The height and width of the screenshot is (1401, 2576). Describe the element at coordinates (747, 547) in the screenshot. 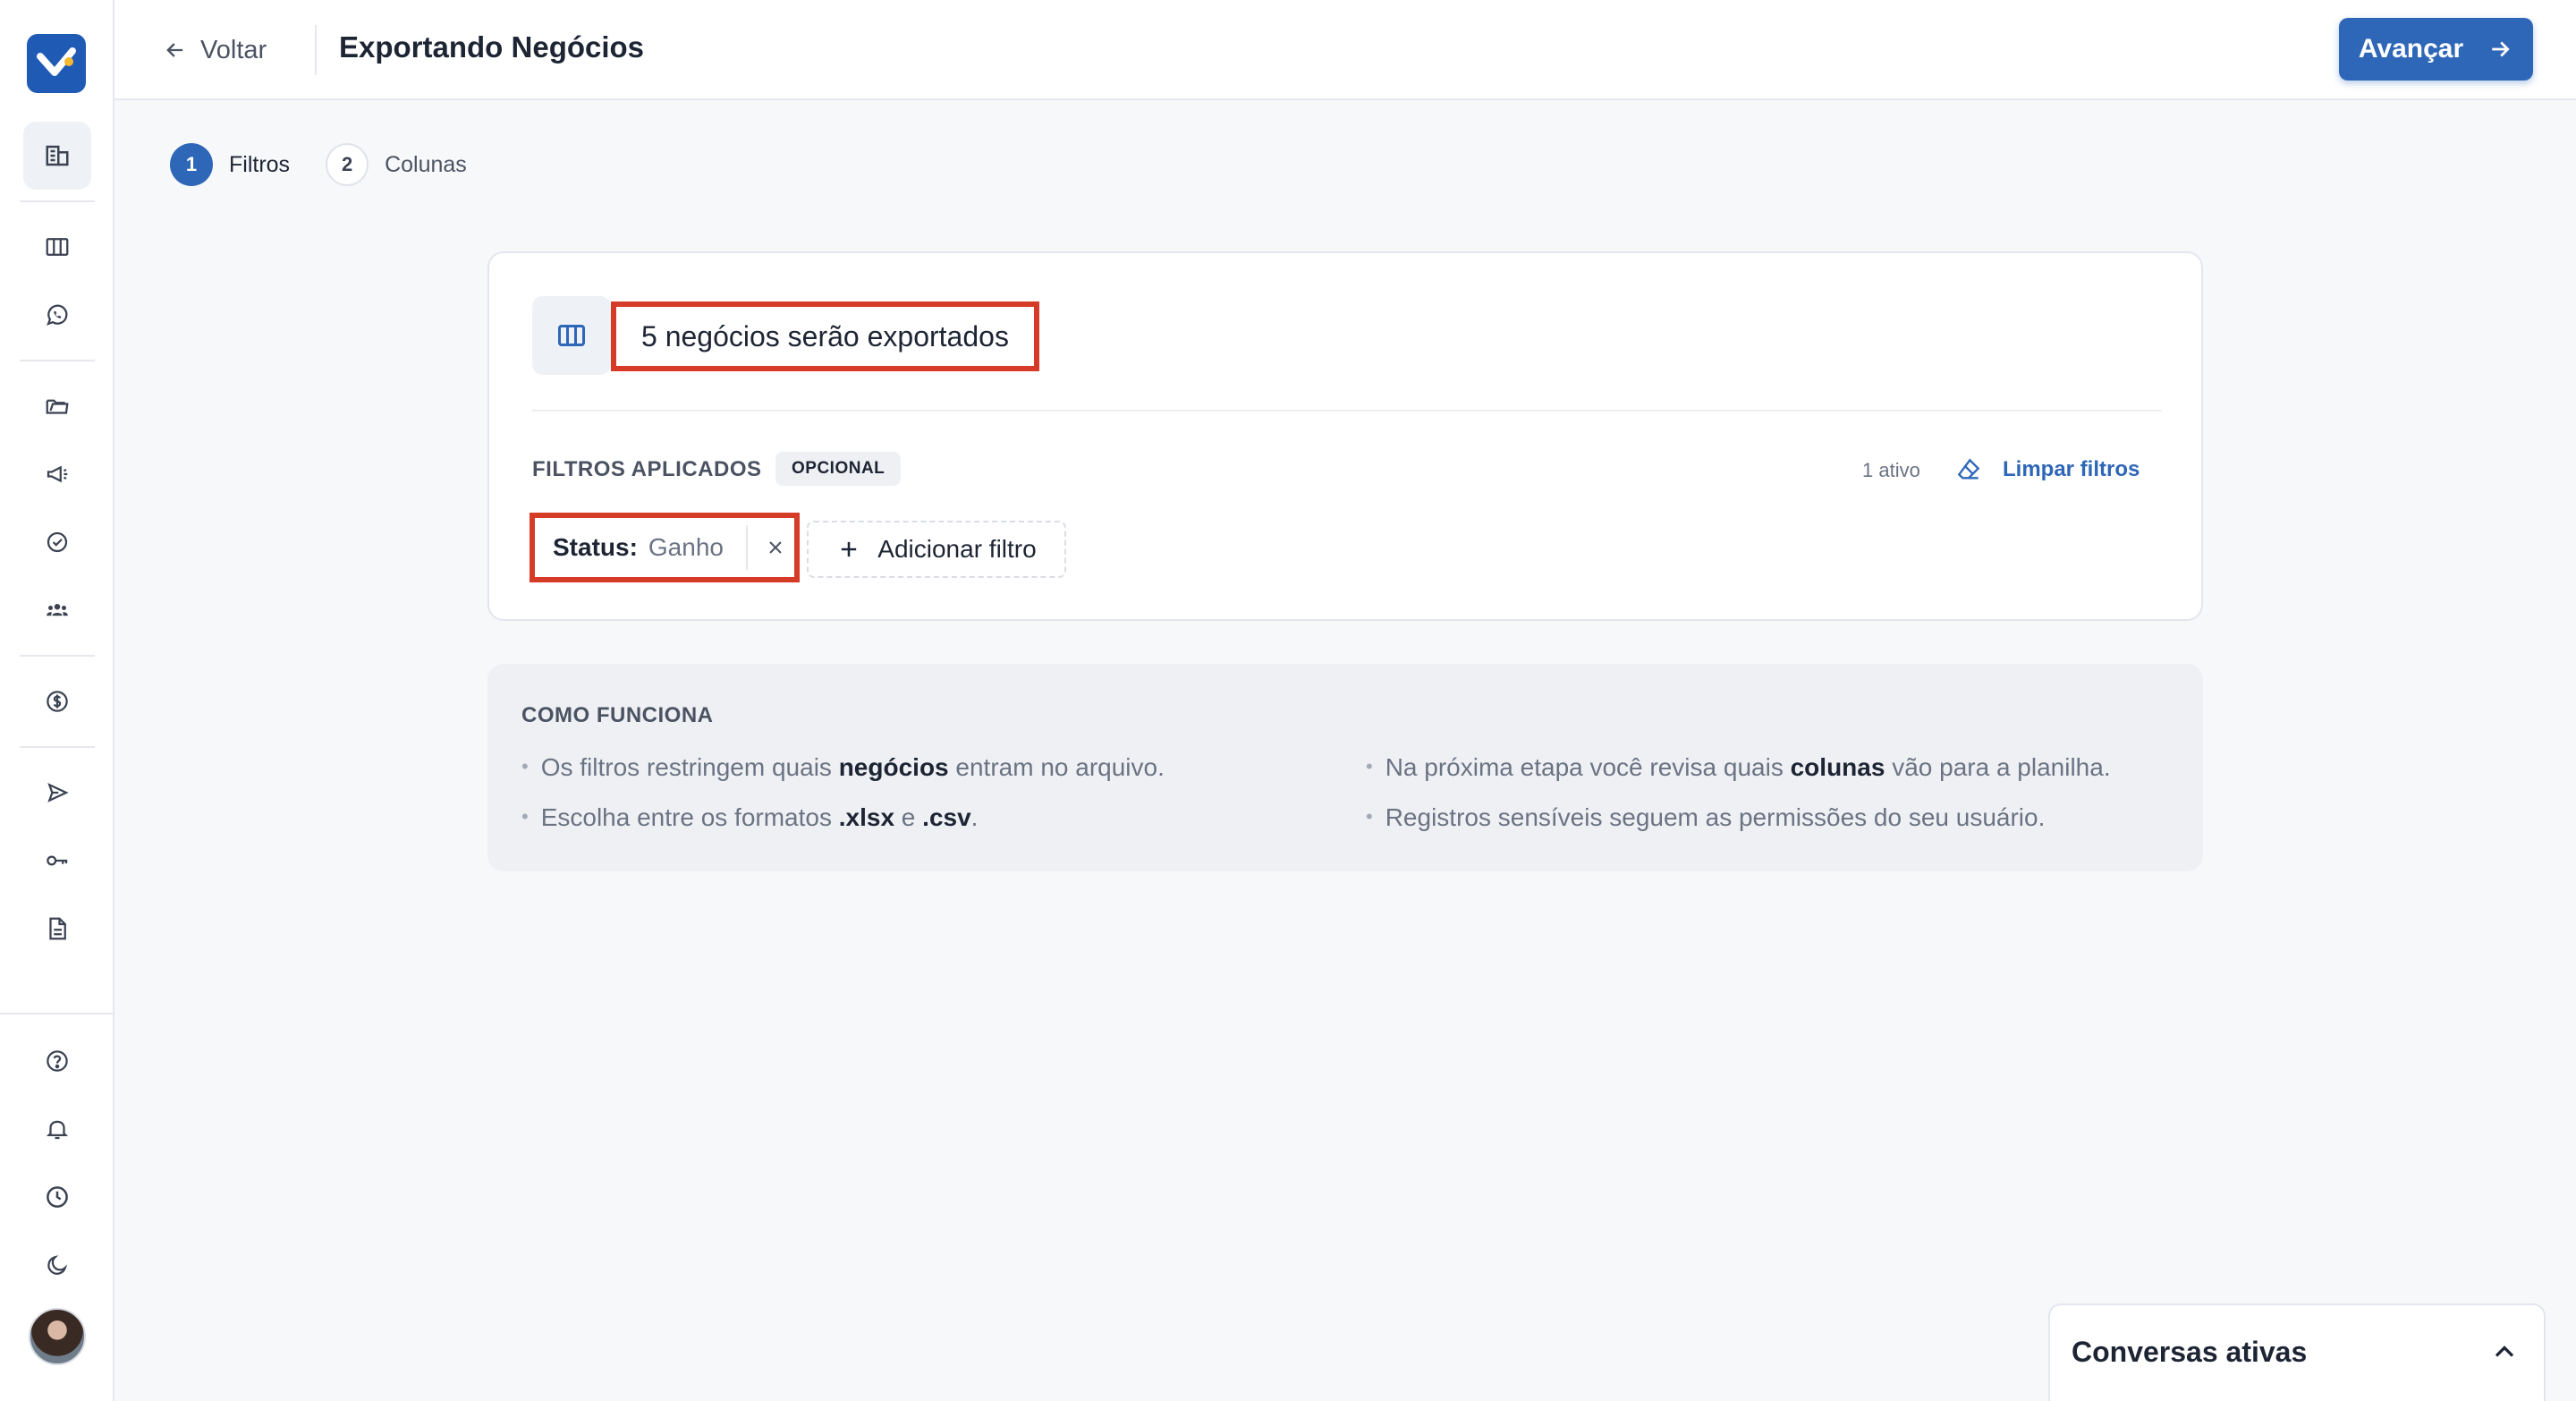

I see `filter-chip-divider` at that location.